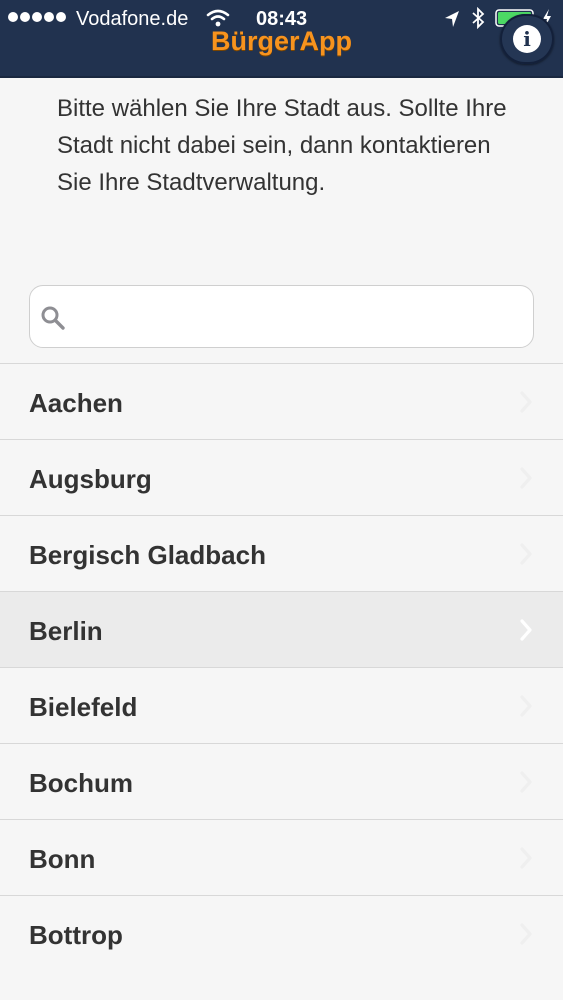 This screenshot has width=563, height=1000. Describe the element at coordinates (90, 479) in the screenshot. I see `city-name: Augsburg` at that location.